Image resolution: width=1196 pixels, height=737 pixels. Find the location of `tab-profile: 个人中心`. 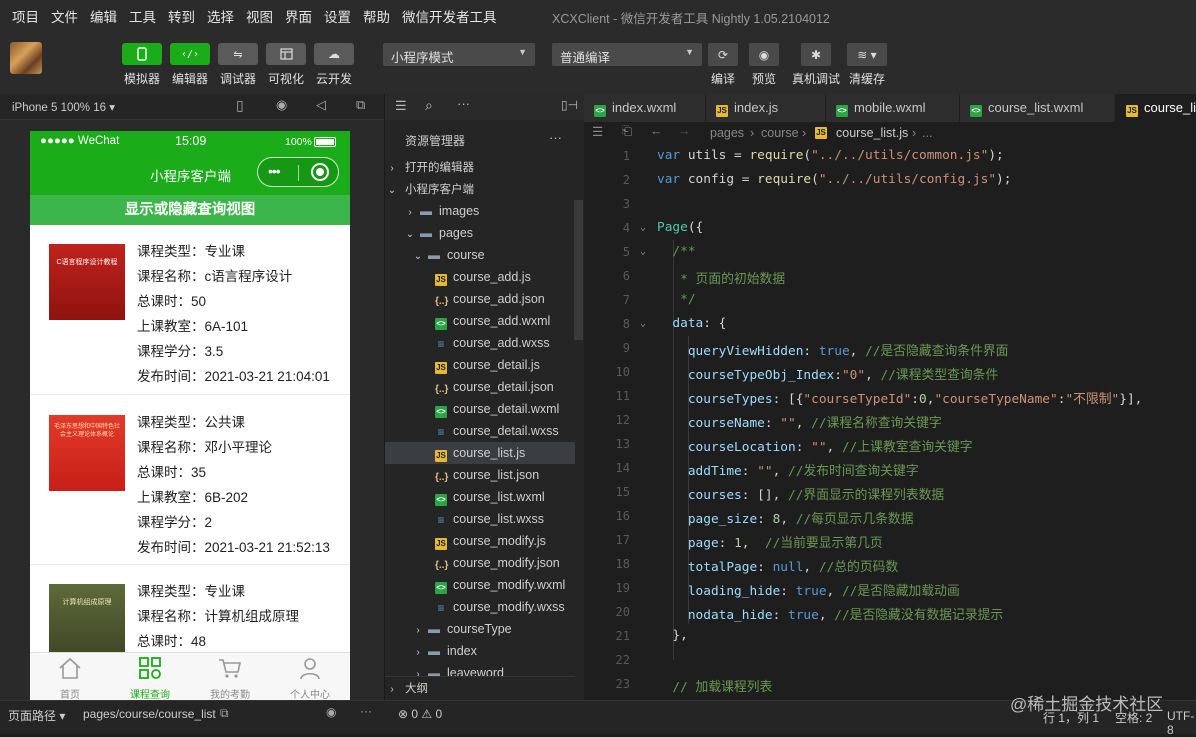

tab-profile: 个人中心 is located at coordinates (310, 676).